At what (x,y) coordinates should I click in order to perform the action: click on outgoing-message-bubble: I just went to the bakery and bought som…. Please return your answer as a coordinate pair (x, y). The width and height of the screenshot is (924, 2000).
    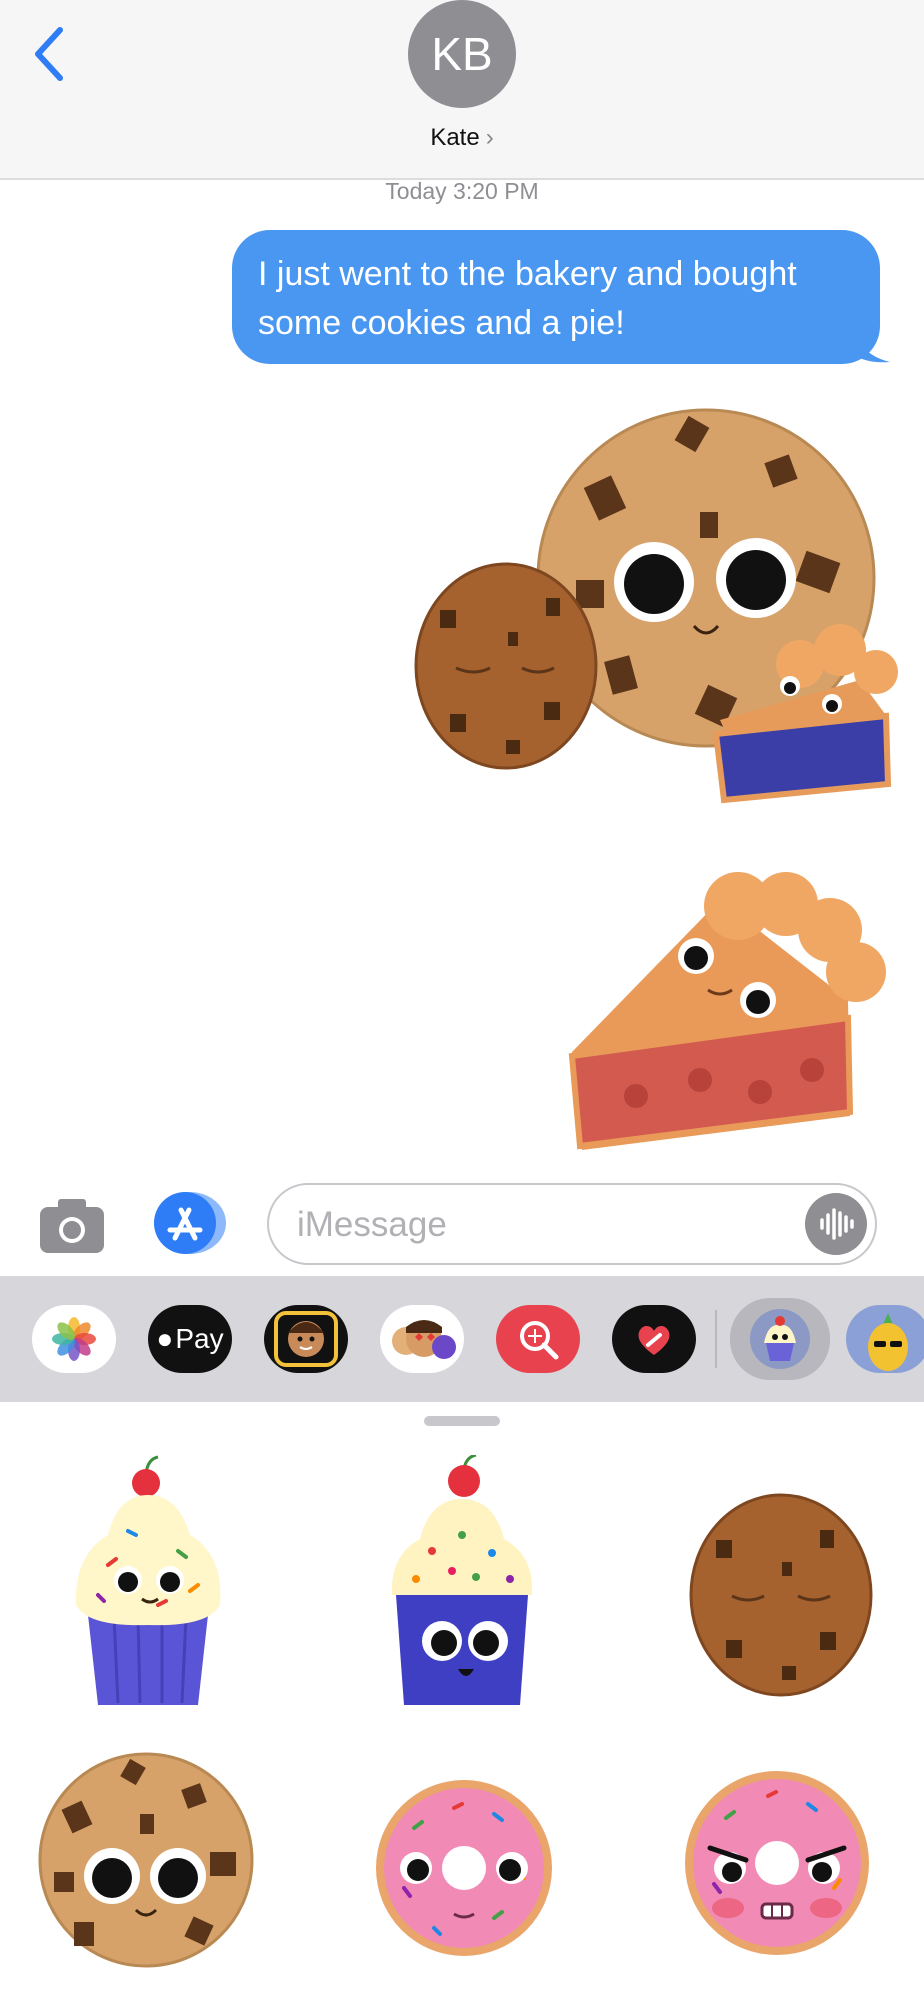
    Looking at the image, I should click on (556, 297).